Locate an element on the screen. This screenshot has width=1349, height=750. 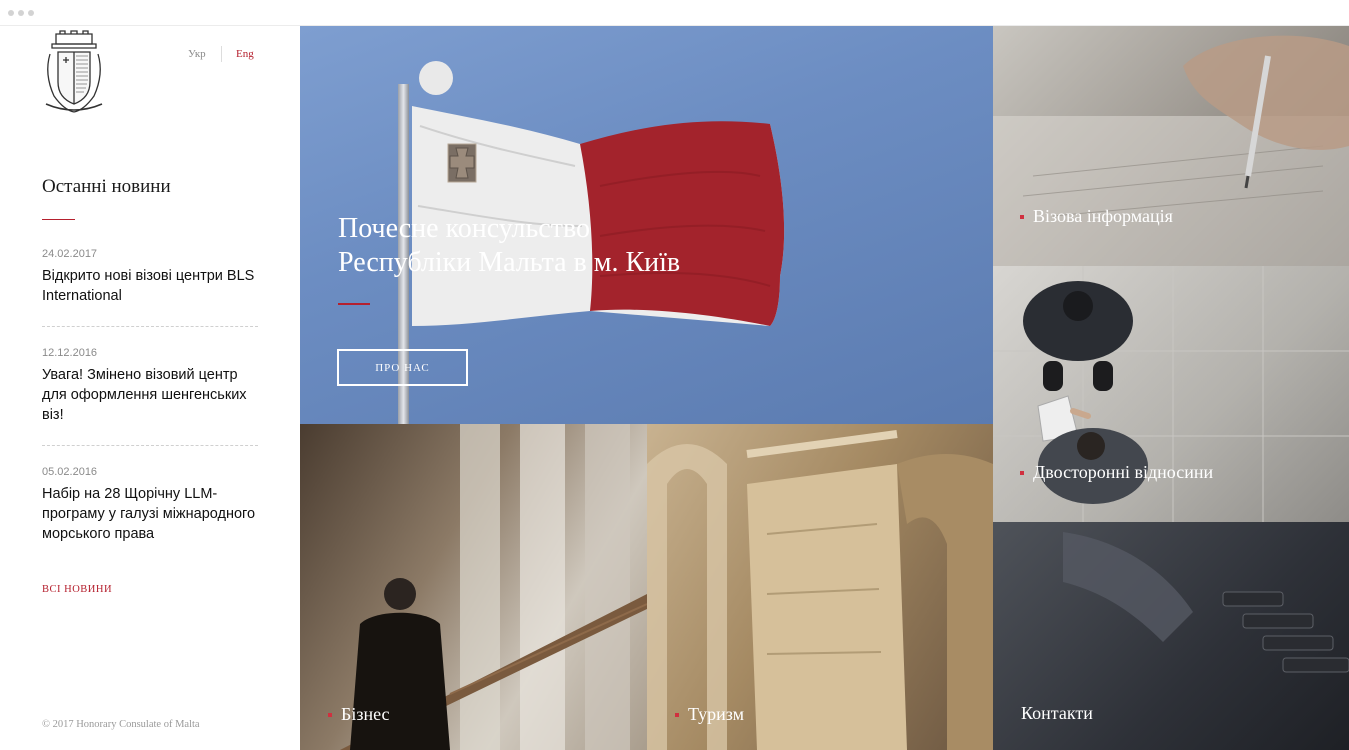
pen-writing-image is located at coordinates (1171, 150).